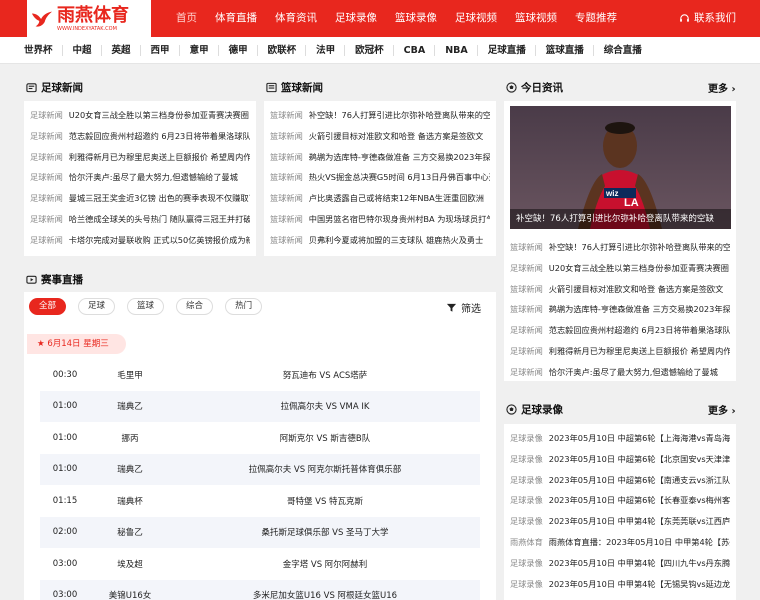  What do you see at coordinates (463, 307) in the screenshot?
I see `filter-button: 筛选` at bounding box center [463, 307].